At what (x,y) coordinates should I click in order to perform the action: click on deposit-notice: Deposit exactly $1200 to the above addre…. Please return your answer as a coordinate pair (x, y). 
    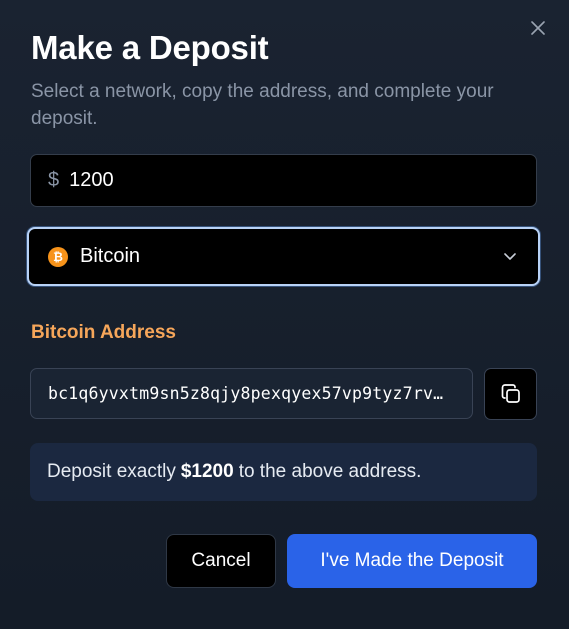
    Looking at the image, I should click on (283, 472).